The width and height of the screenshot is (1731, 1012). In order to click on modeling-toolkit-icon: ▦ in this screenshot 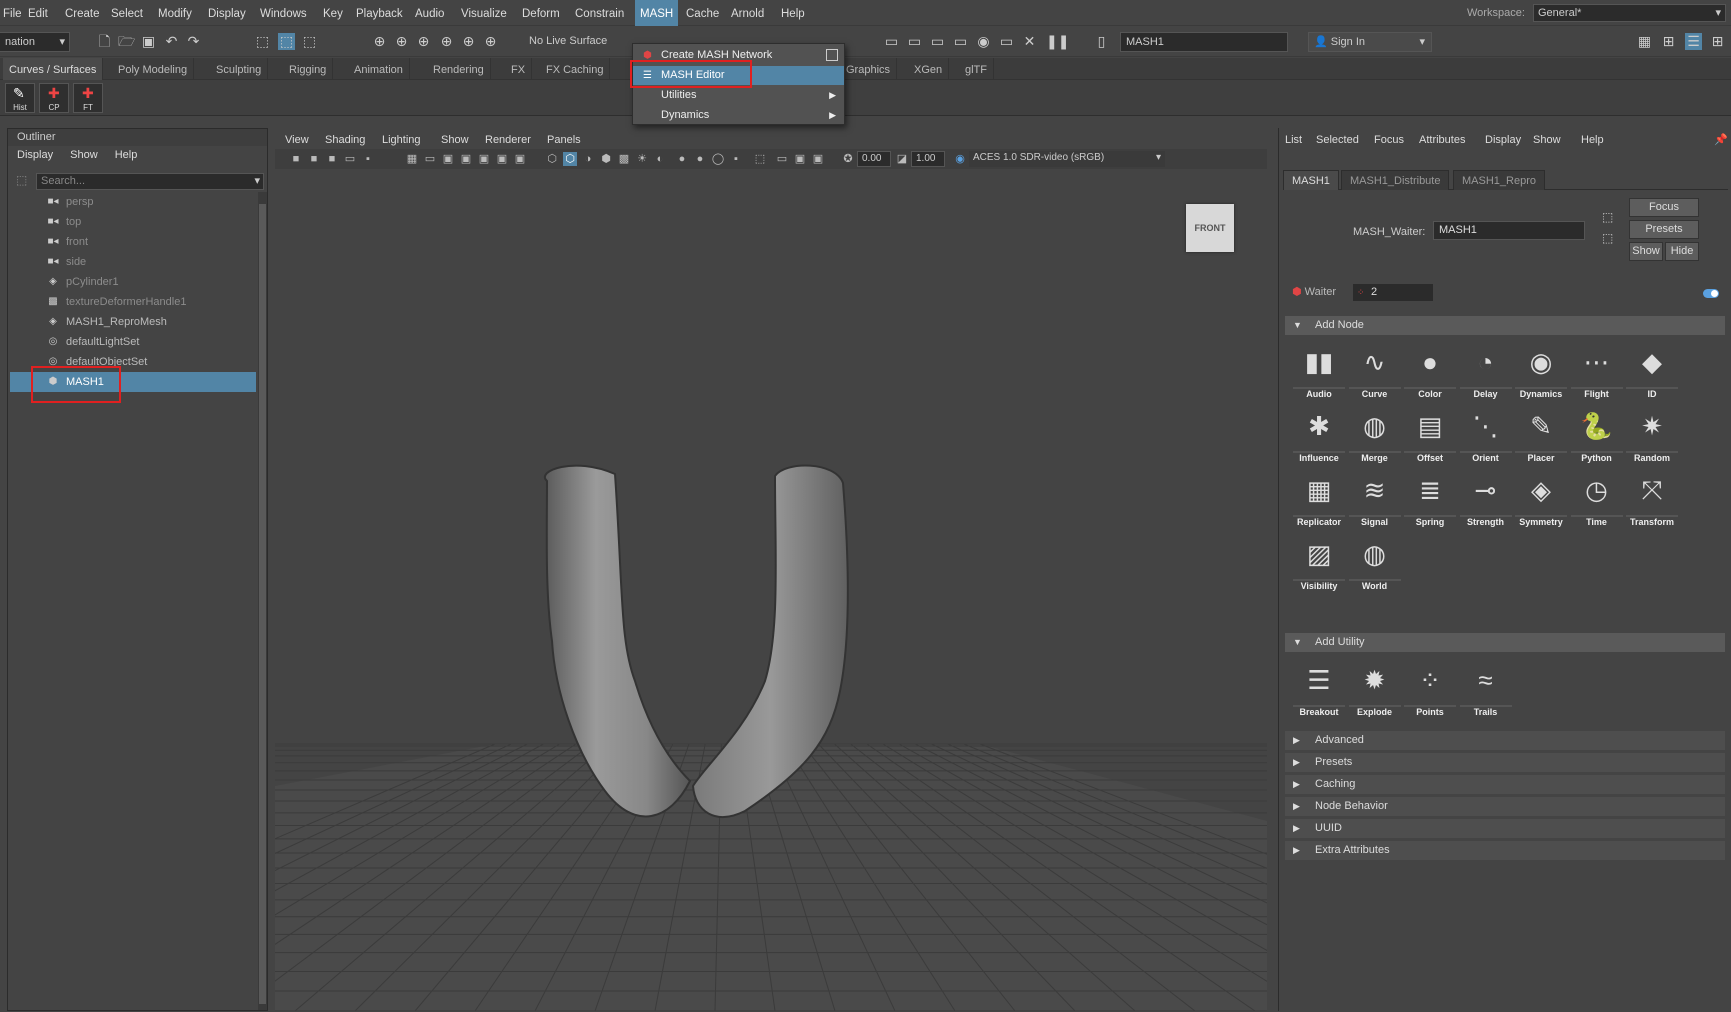, I will do `click(1644, 41)`.